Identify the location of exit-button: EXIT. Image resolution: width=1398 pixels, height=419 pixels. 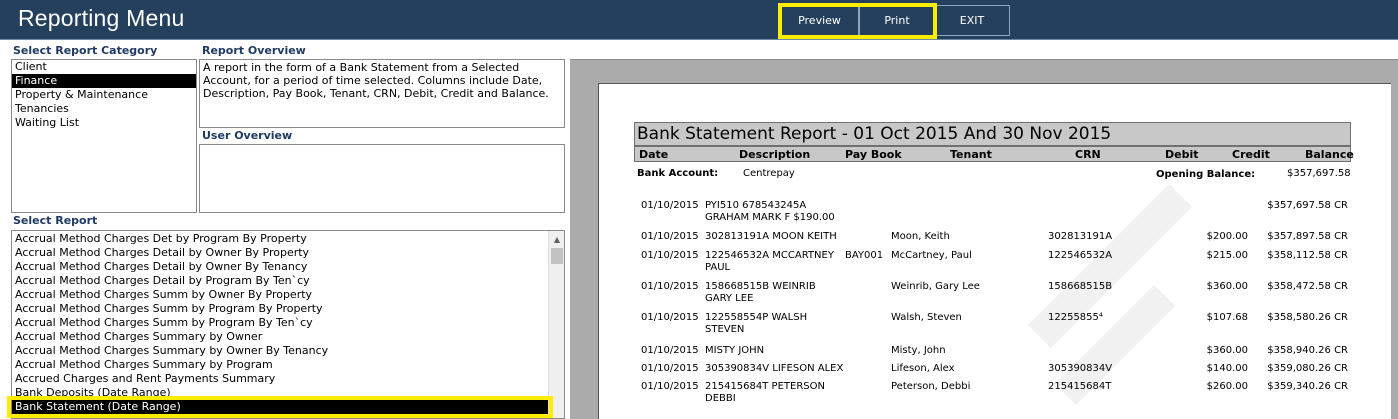
(972, 20).